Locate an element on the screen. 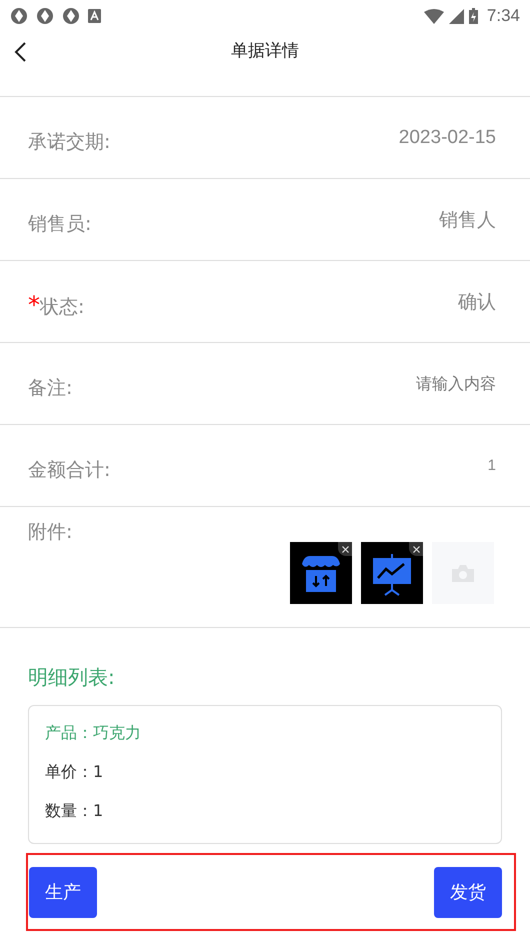  keyboard-icon is located at coordinates (94, 16).